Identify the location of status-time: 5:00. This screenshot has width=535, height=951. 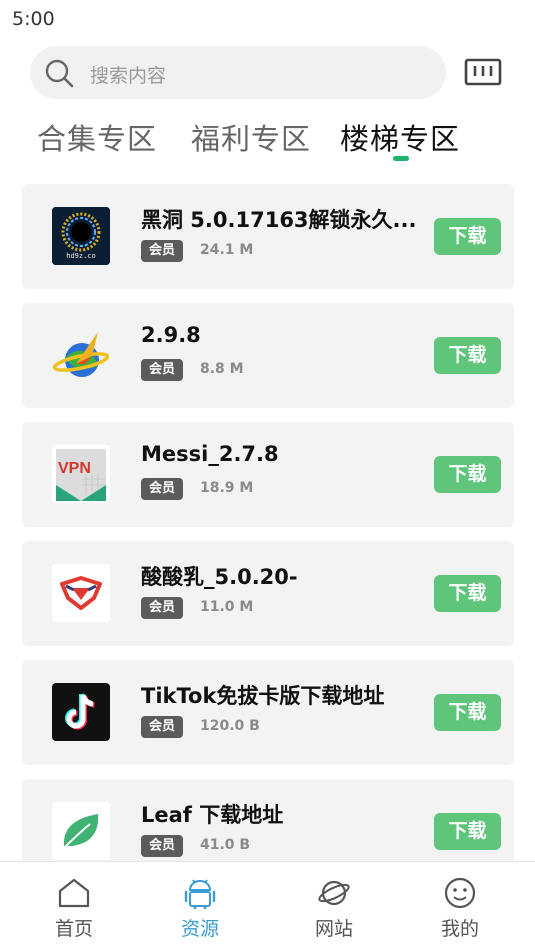
(33, 19).